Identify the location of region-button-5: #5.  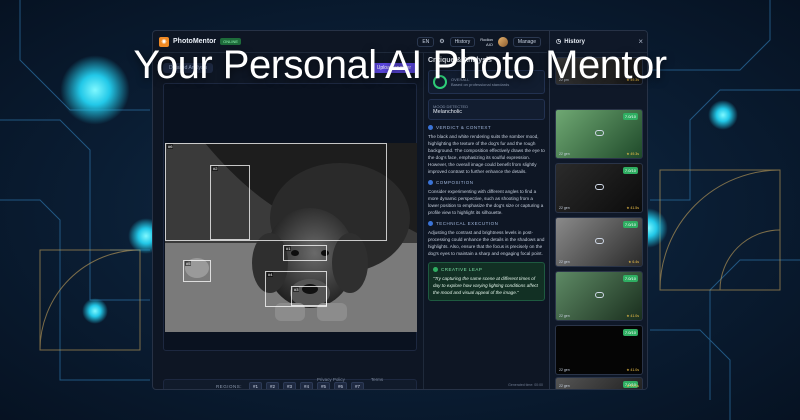
(324, 385).